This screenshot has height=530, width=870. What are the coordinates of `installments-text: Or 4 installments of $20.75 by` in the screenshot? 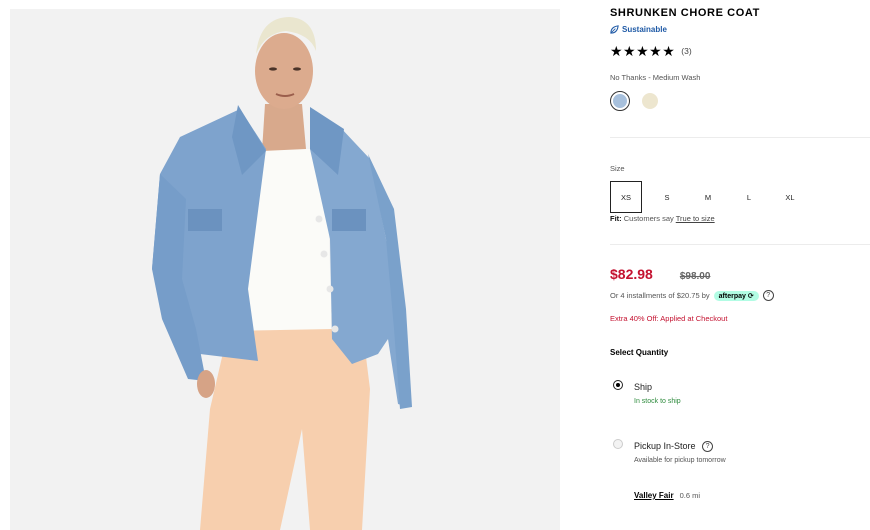 It's located at (660, 295).